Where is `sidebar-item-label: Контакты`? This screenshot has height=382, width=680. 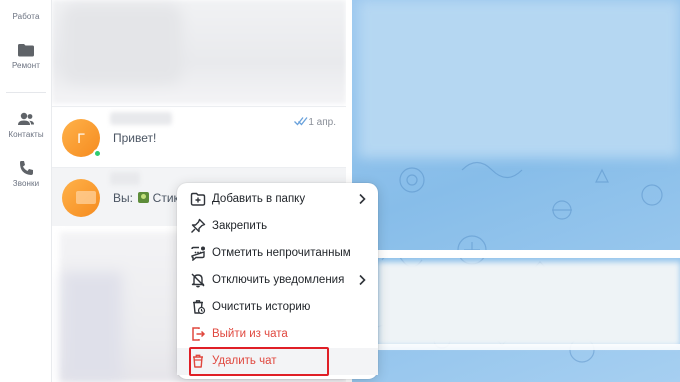
sidebar-item-label: Контакты is located at coordinates (26, 134).